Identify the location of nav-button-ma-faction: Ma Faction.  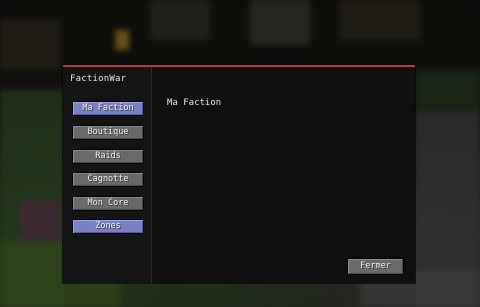
(108, 108).